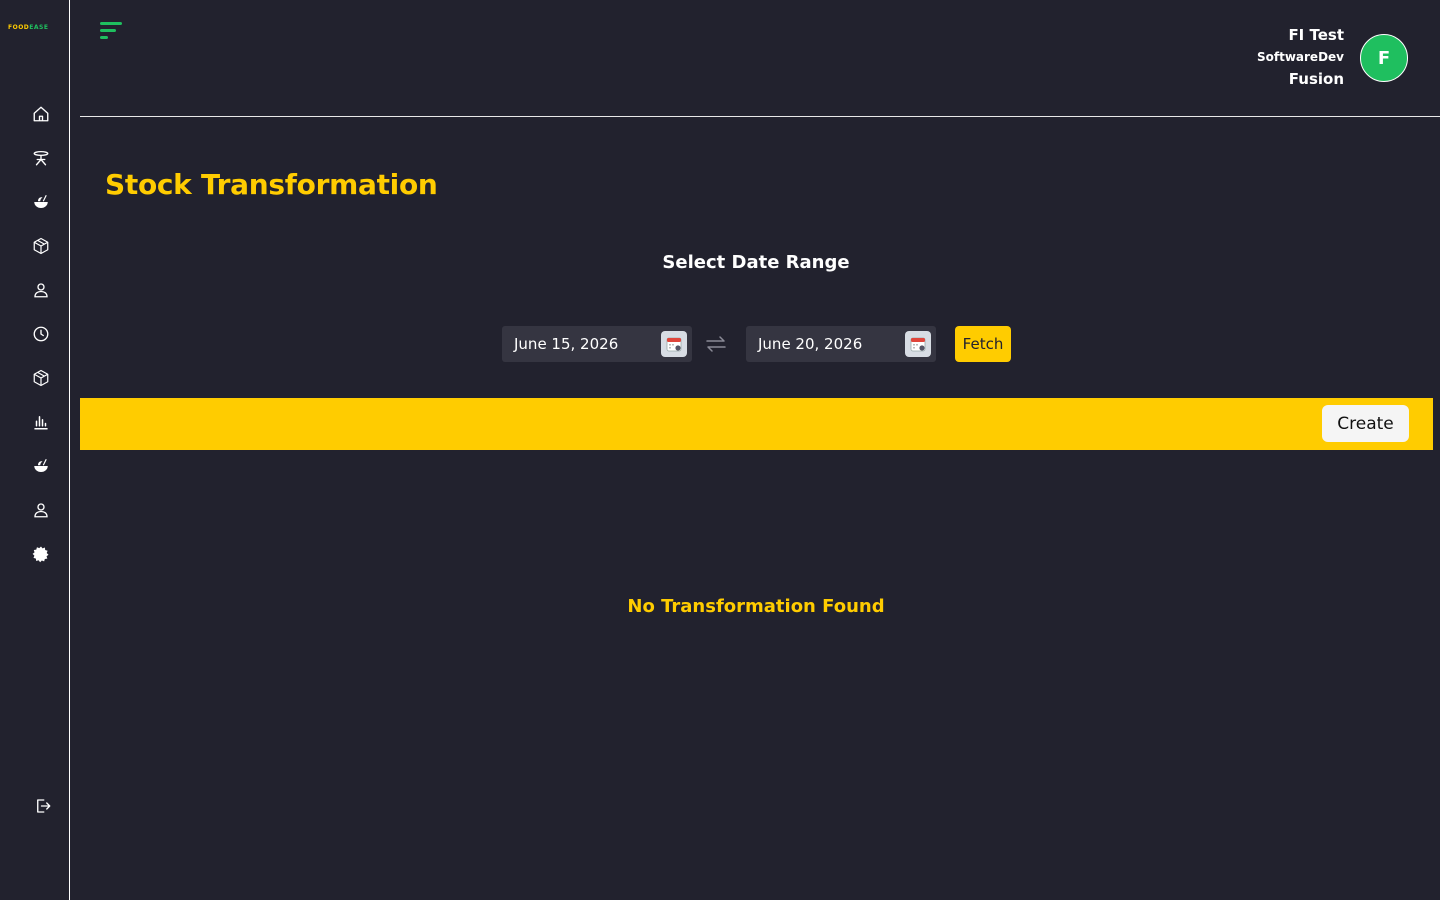  I want to click on user-name: FI Test, so click(1316, 35).